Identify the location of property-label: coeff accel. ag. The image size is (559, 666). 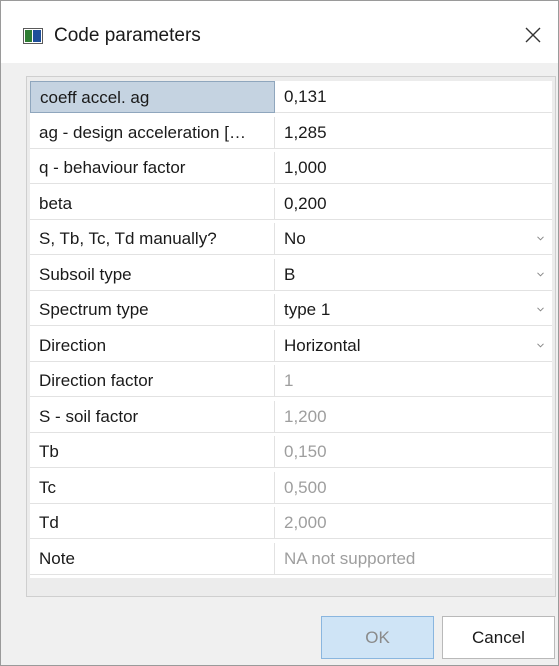
(152, 97).